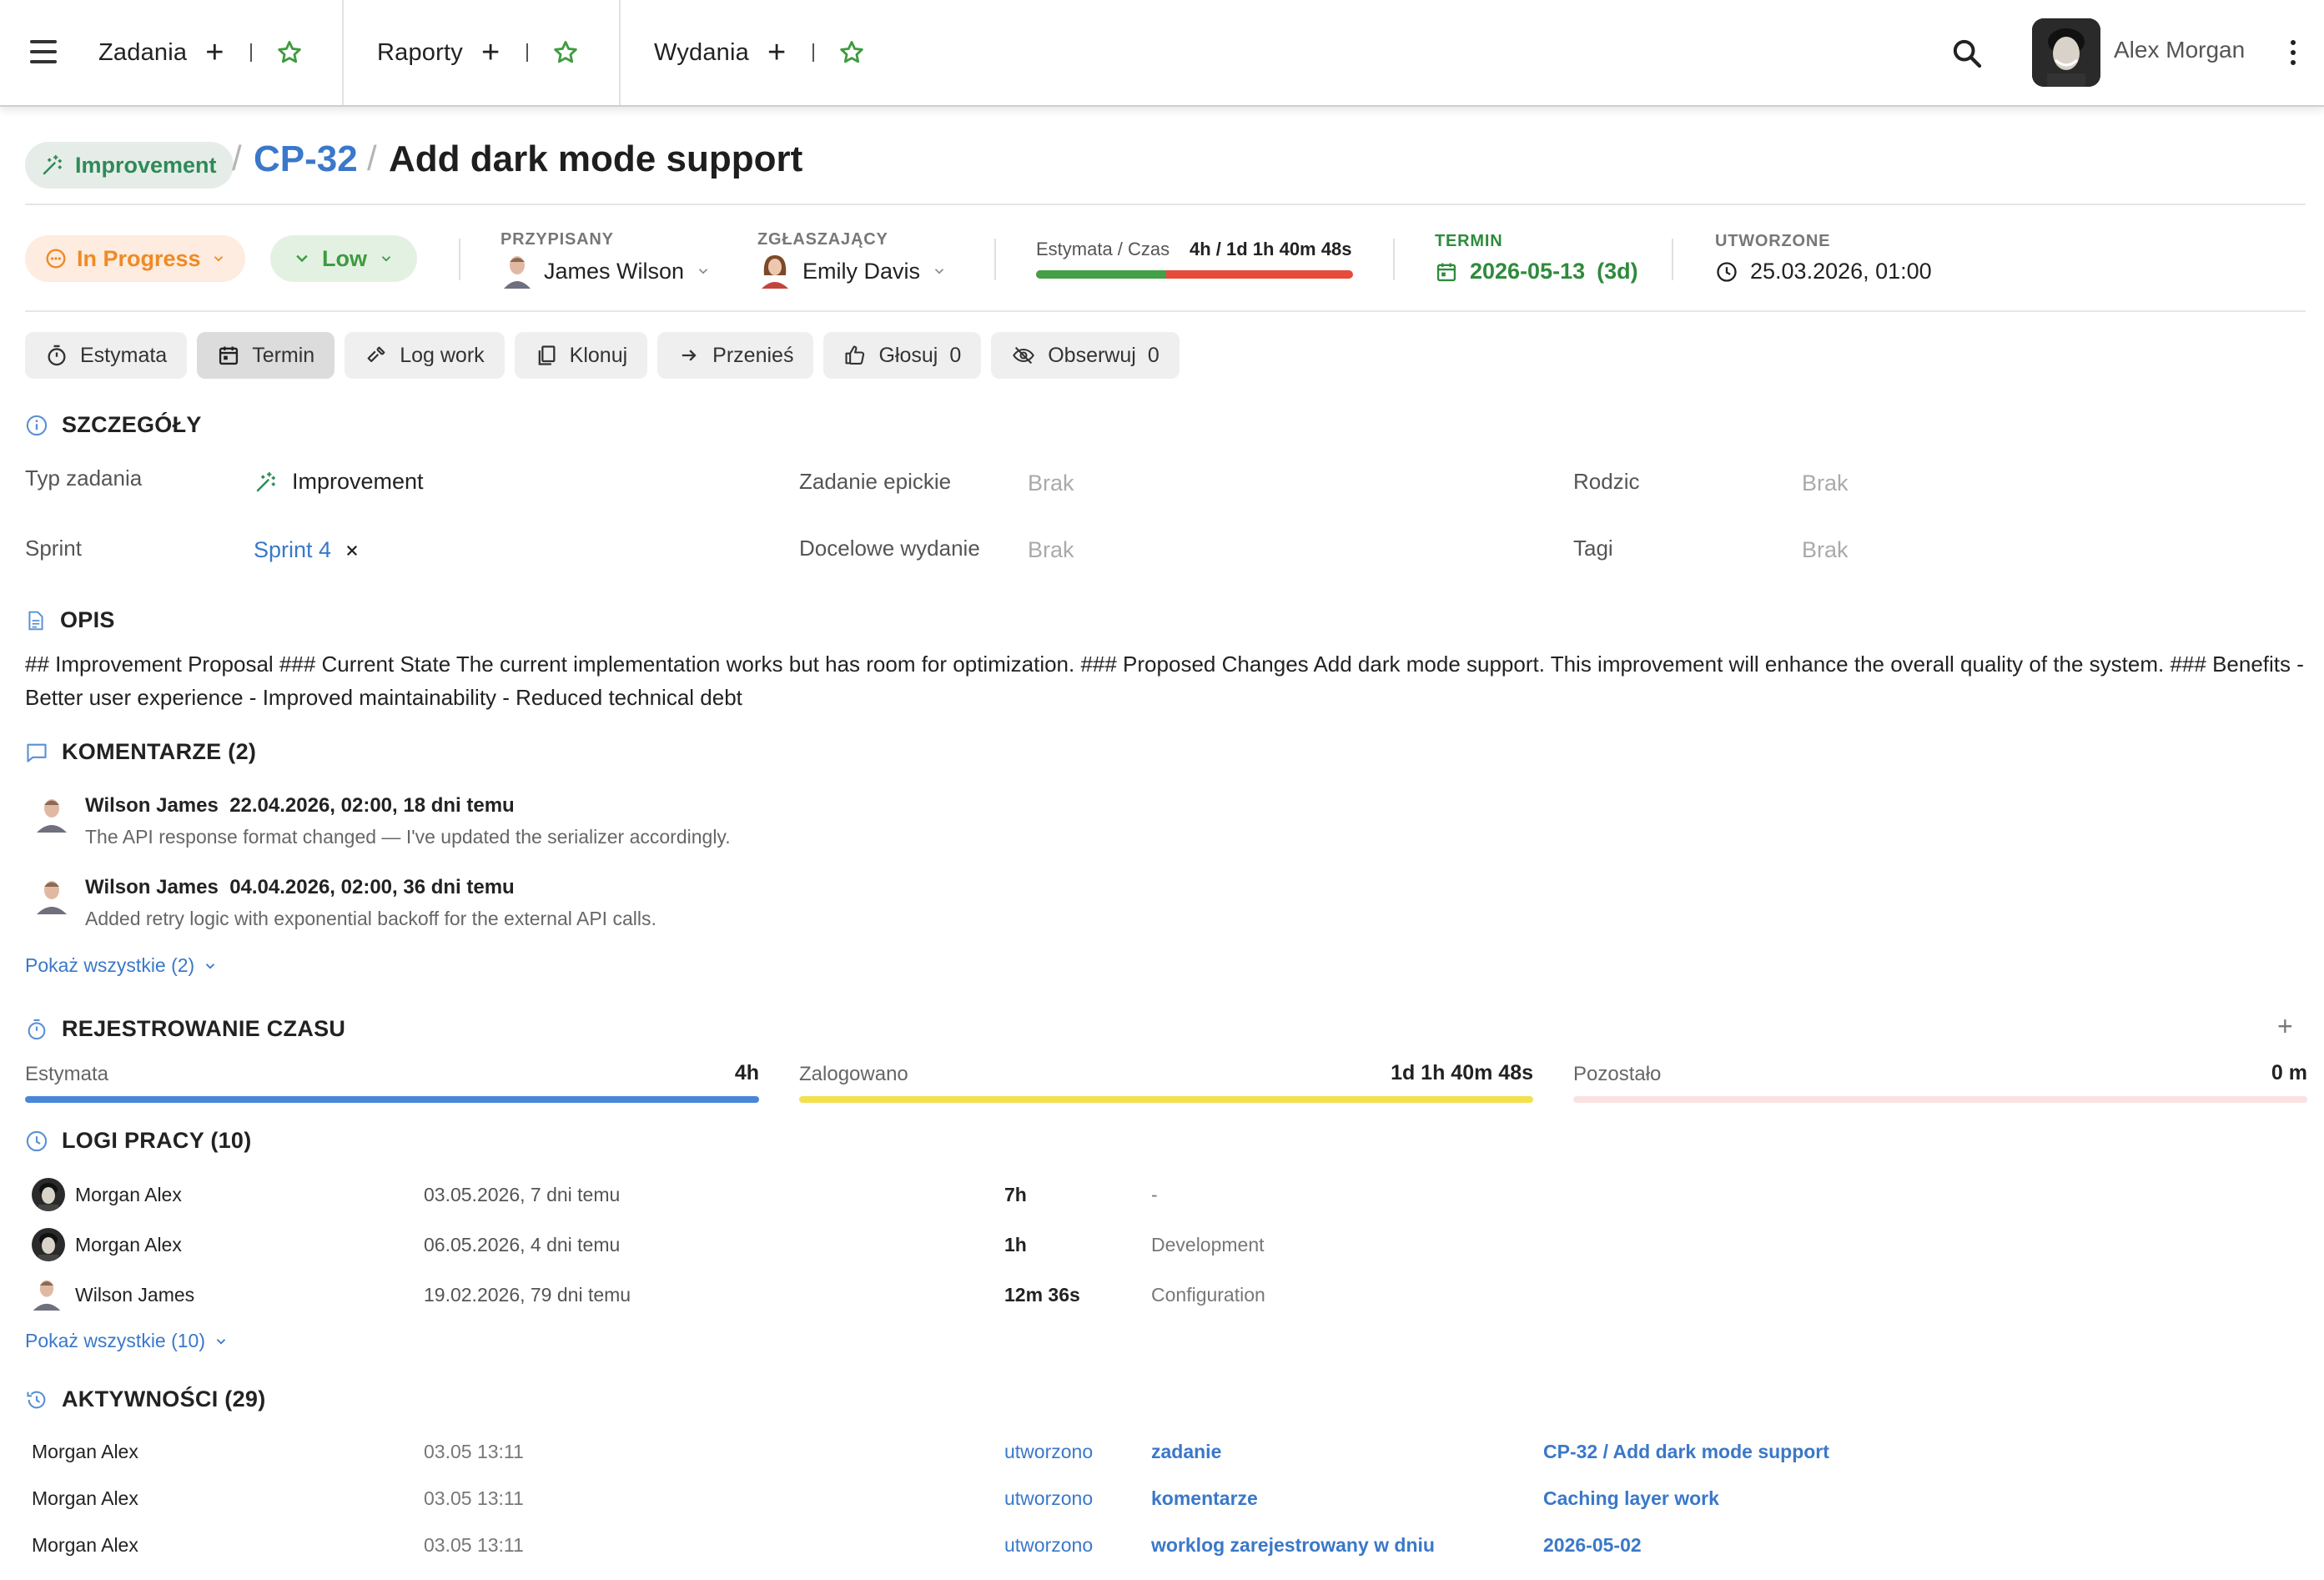  I want to click on nav-tab-raporty: Raporty +, so click(478, 52).